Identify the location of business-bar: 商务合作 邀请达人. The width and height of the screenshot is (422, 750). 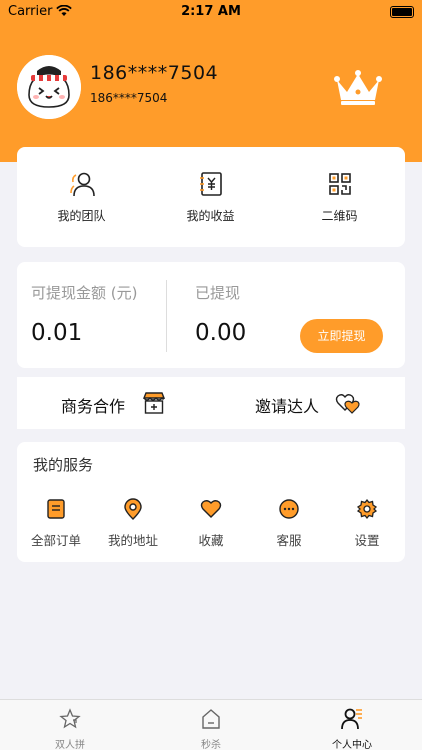
(211, 403).